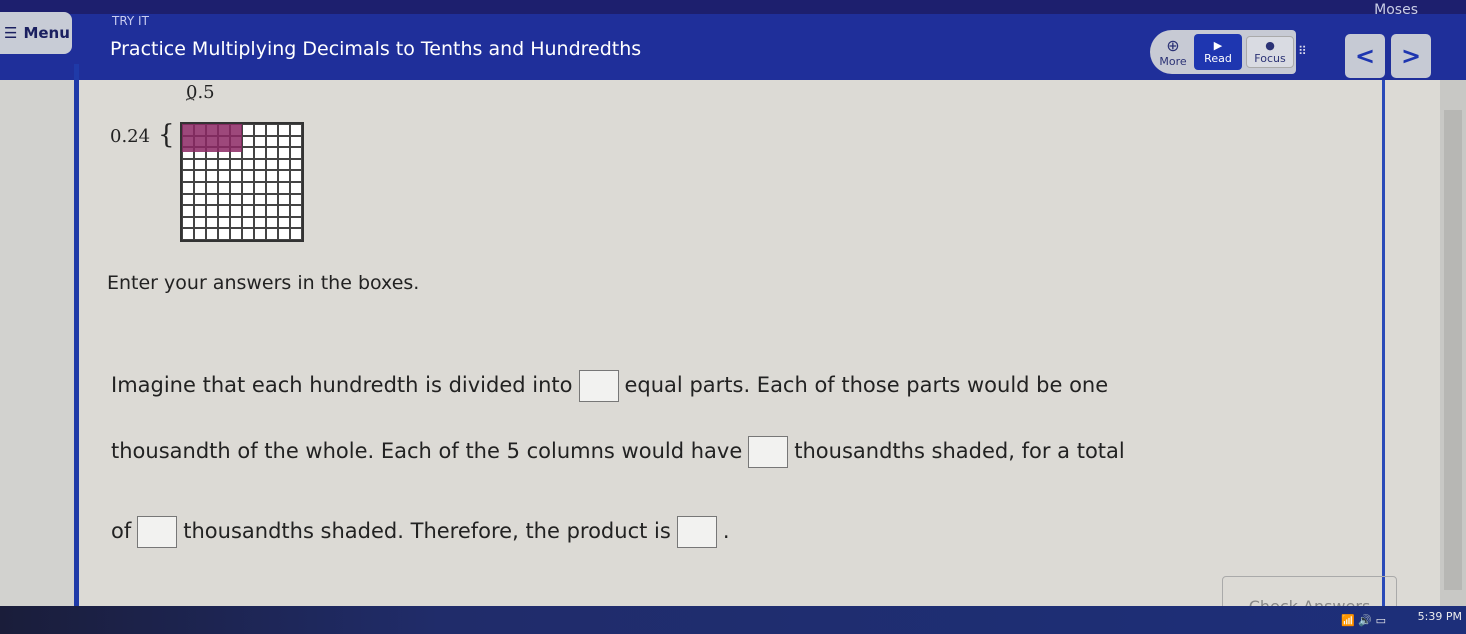 This screenshot has height=634, width=1466. I want to click on tray-icons: 📶 🔊 ▭, so click(1363, 620).